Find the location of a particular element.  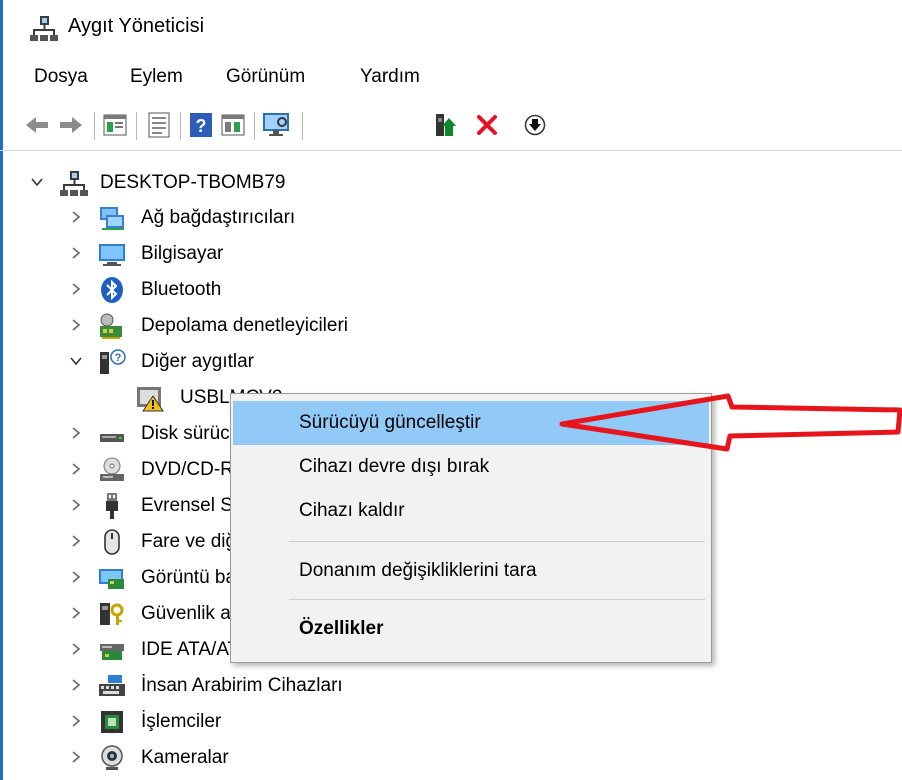

context-item-uninstall-device: Cihazı kaldır is located at coordinates (471, 511).